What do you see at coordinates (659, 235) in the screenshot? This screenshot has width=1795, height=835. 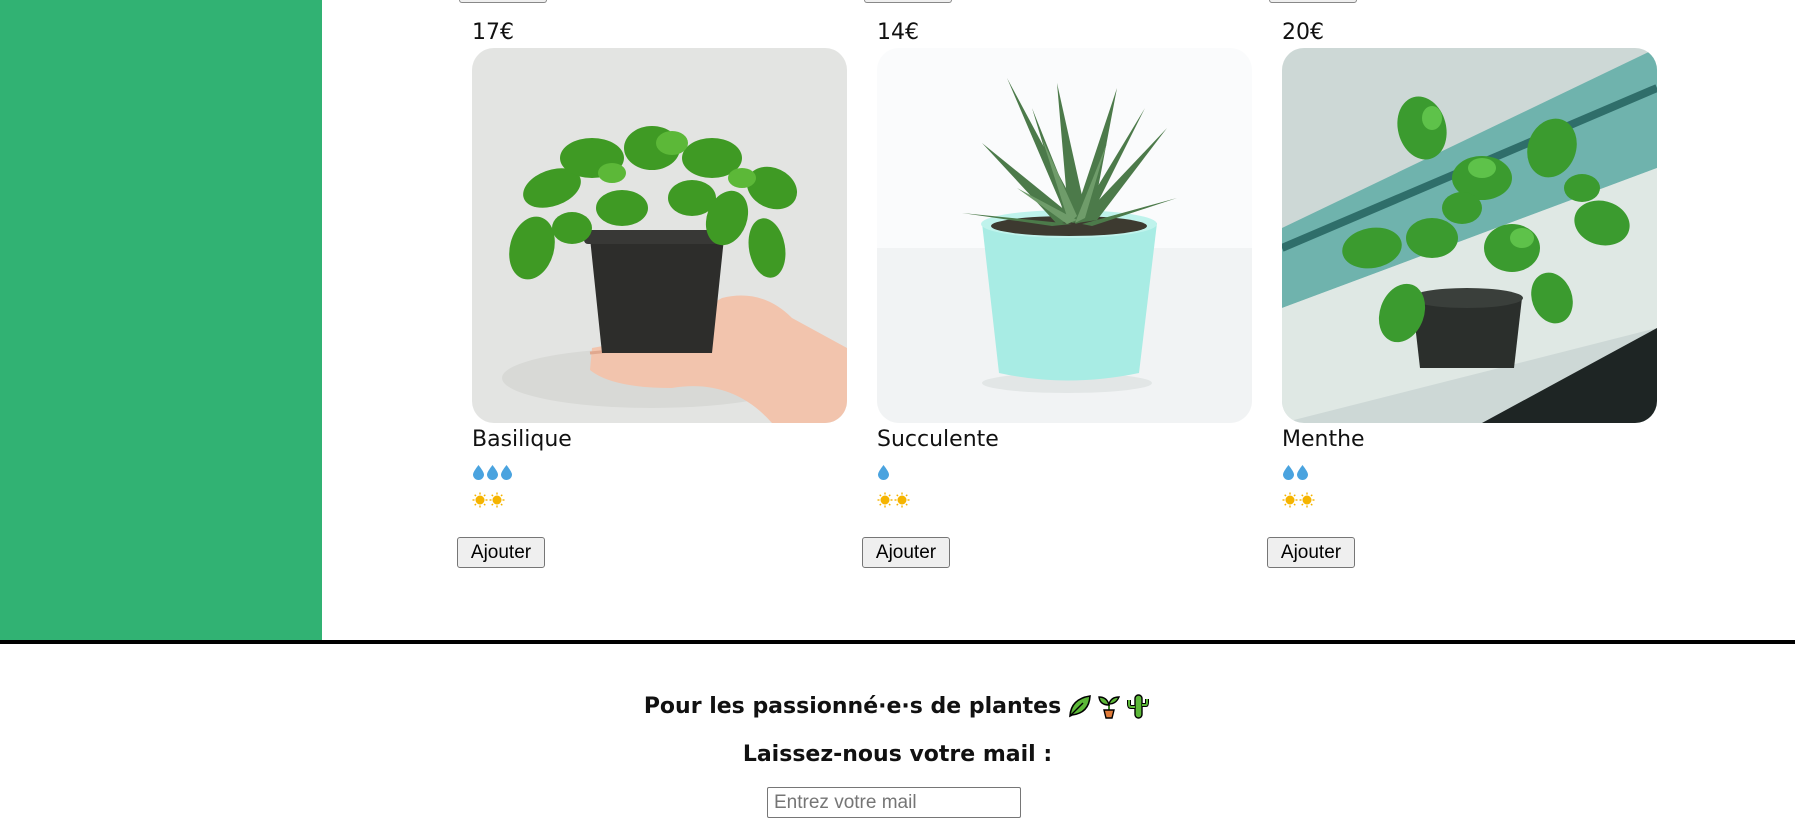 I see `basil-photo` at bounding box center [659, 235].